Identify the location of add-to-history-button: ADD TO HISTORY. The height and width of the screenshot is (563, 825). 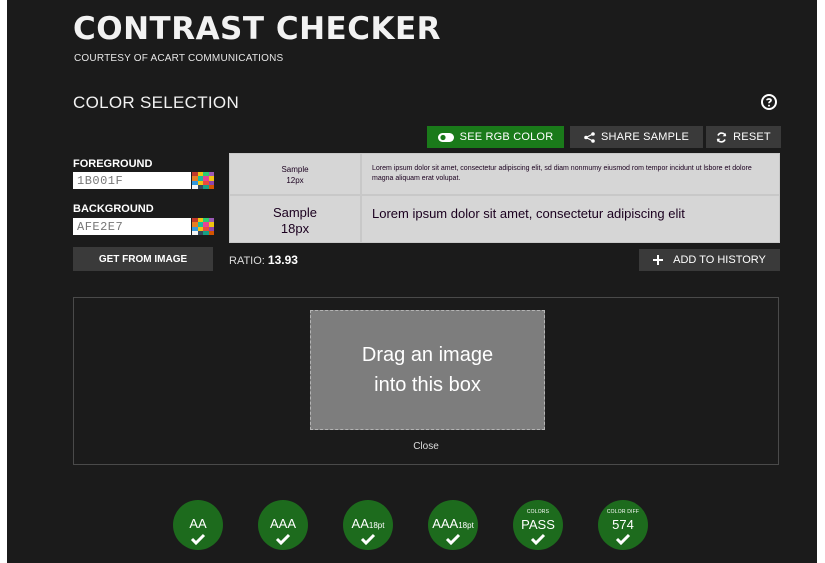
(709, 260).